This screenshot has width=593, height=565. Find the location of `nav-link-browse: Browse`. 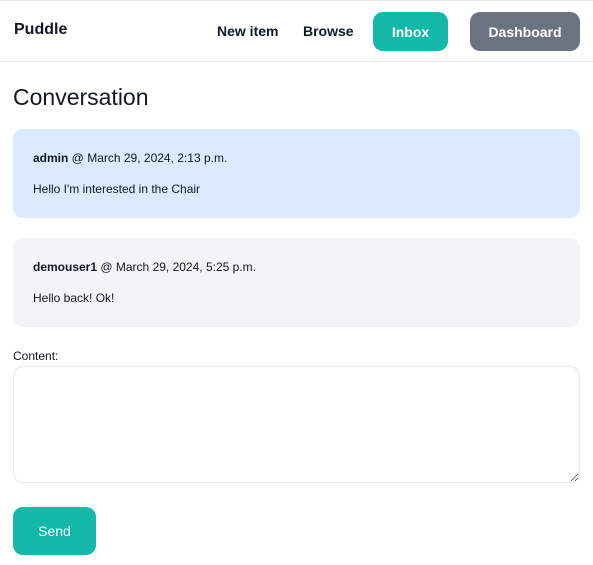

nav-link-browse: Browse is located at coordinates (328, 31).